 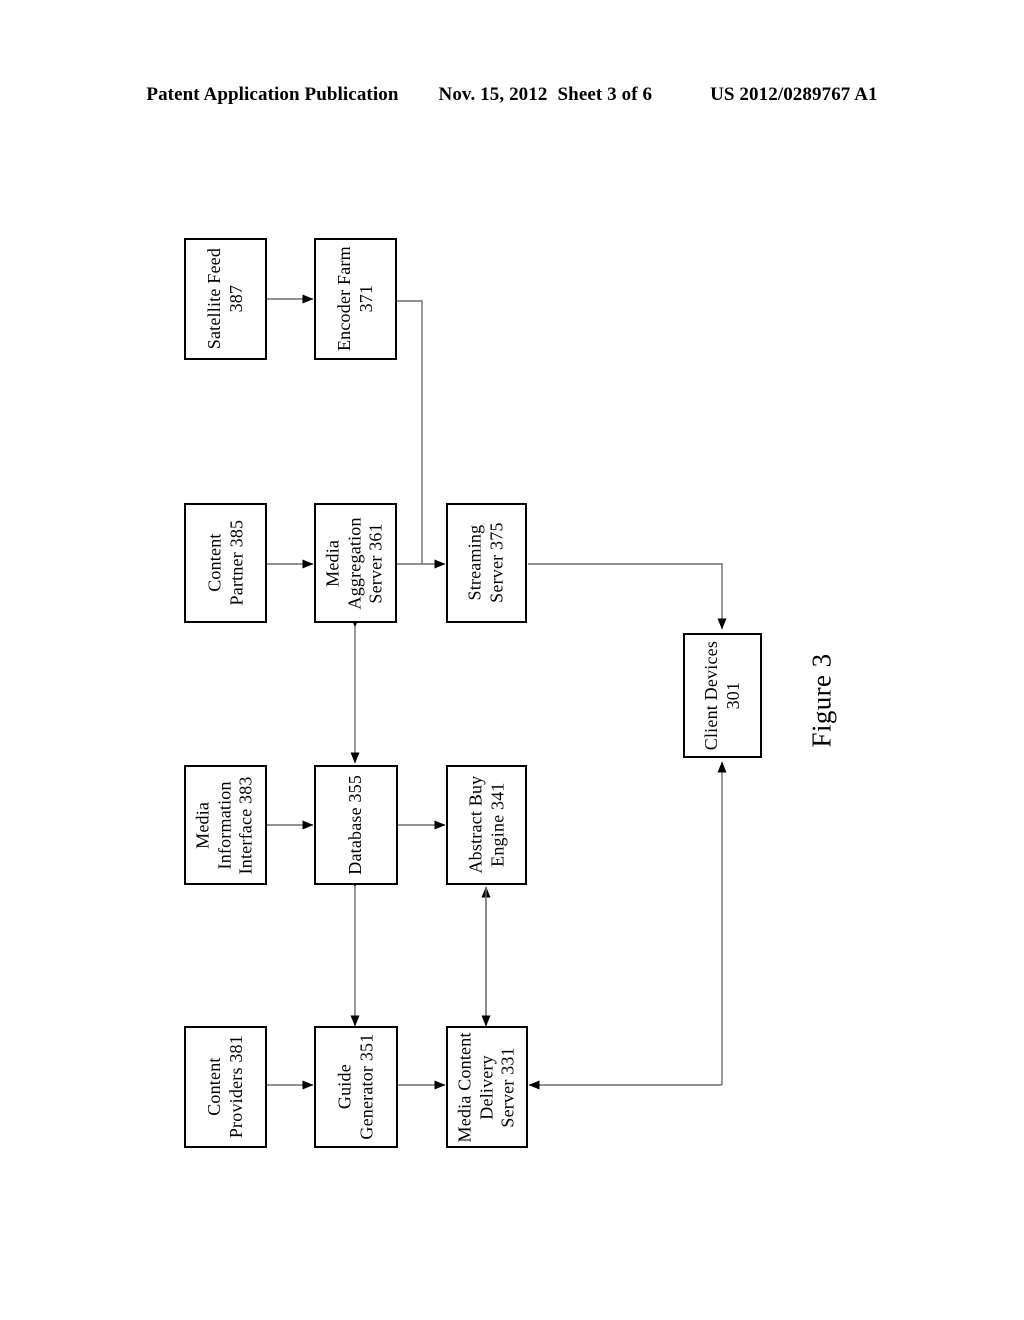 I want to click on node-guide-generator-label: Guide Generator 351, so click(x=355, y=1087).